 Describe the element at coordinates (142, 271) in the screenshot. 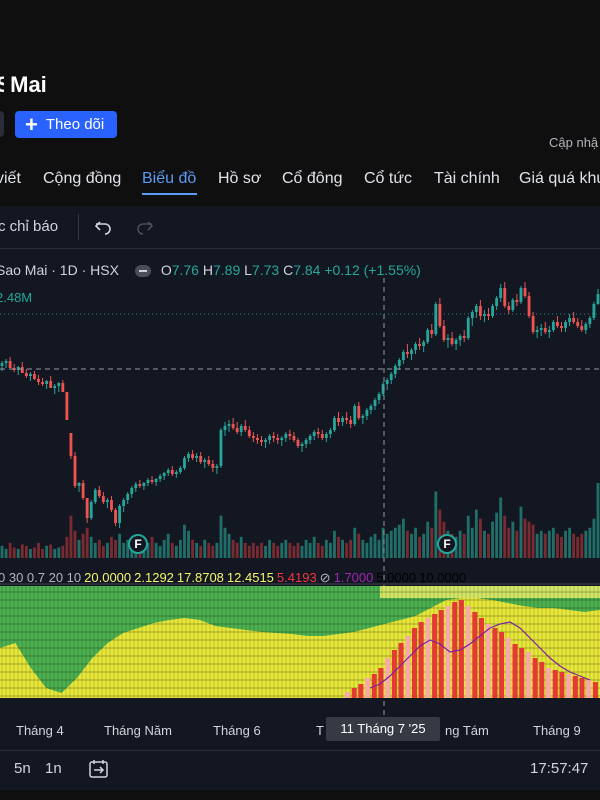

I see `hide-series-icon` at that location.